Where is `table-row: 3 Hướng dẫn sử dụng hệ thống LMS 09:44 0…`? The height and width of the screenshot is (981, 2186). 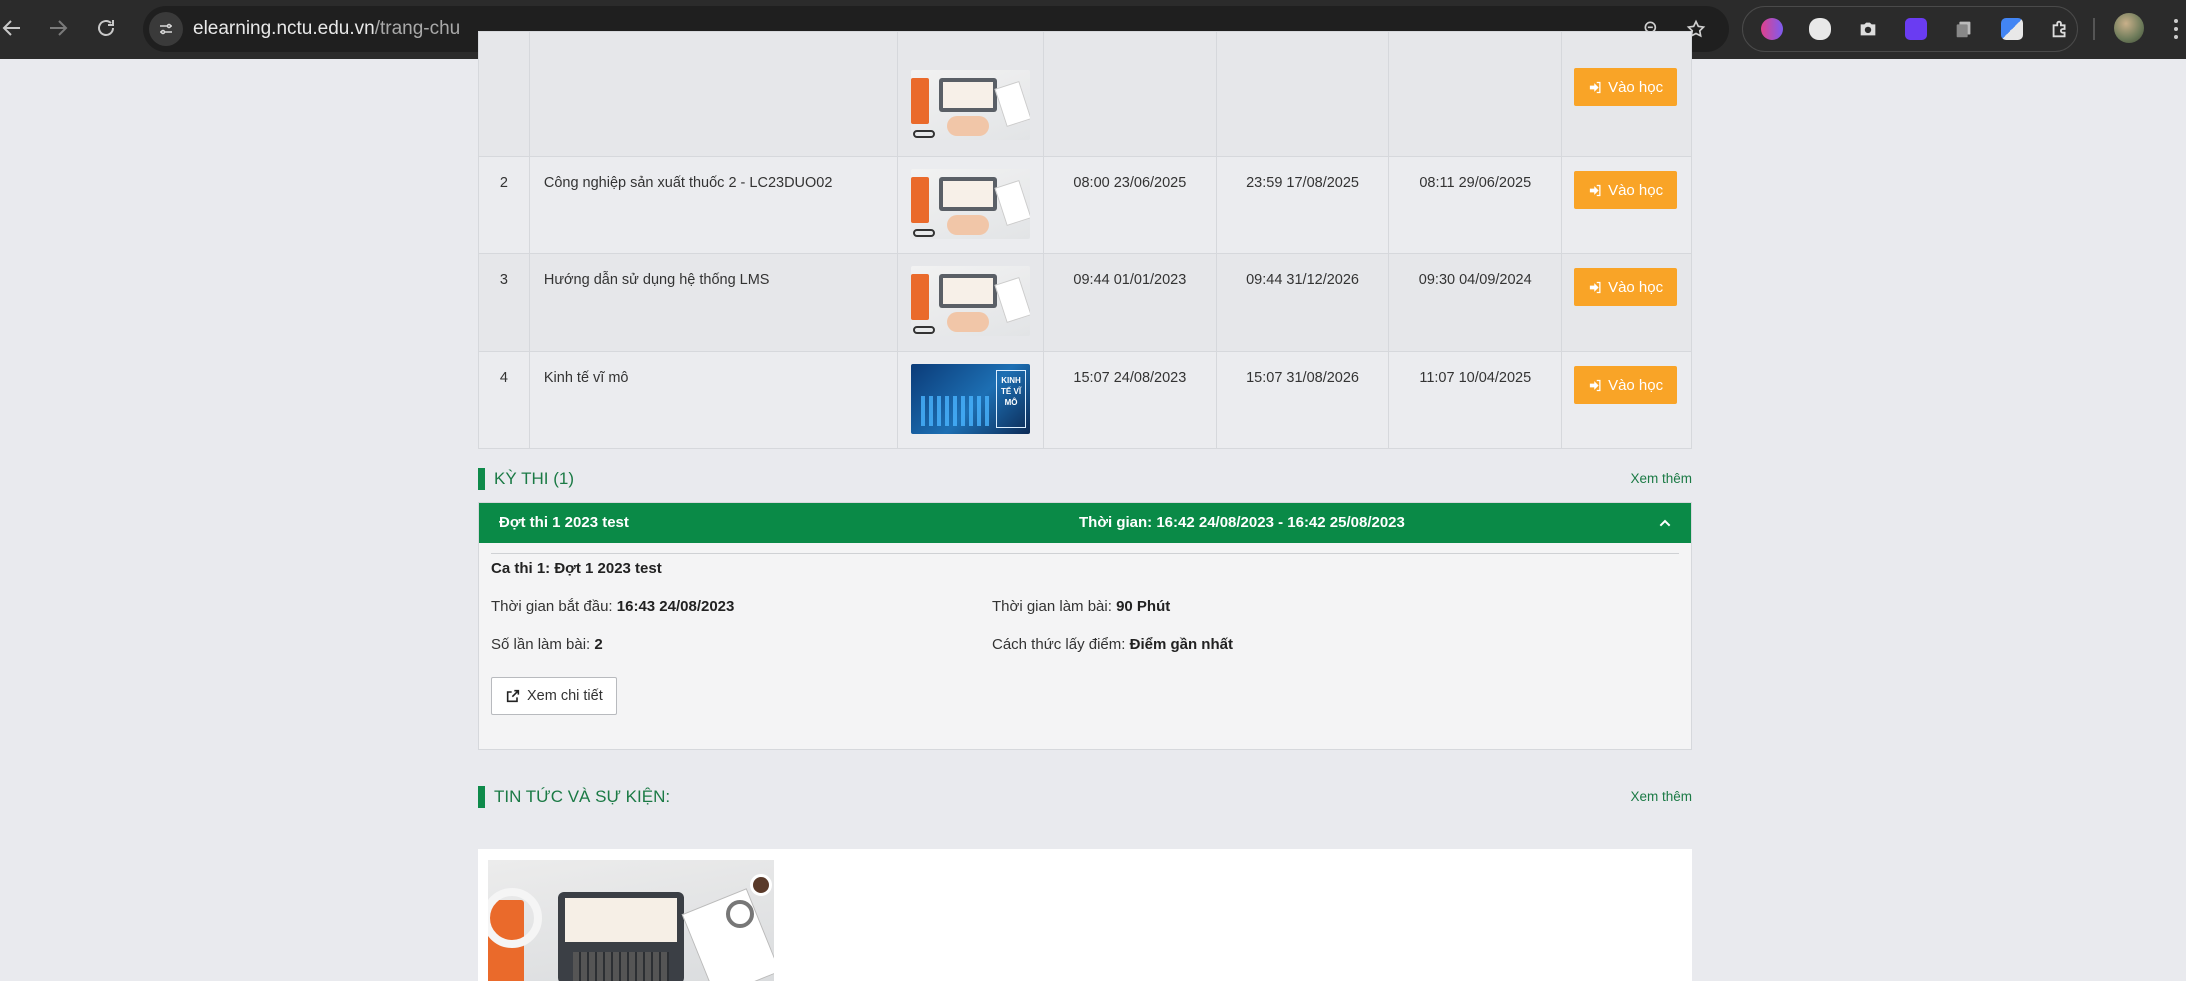
table-row: 3 Hướng dẫn sử dụng hệ thống LMS 09:44 0… is located at coordinates (1085, 302).